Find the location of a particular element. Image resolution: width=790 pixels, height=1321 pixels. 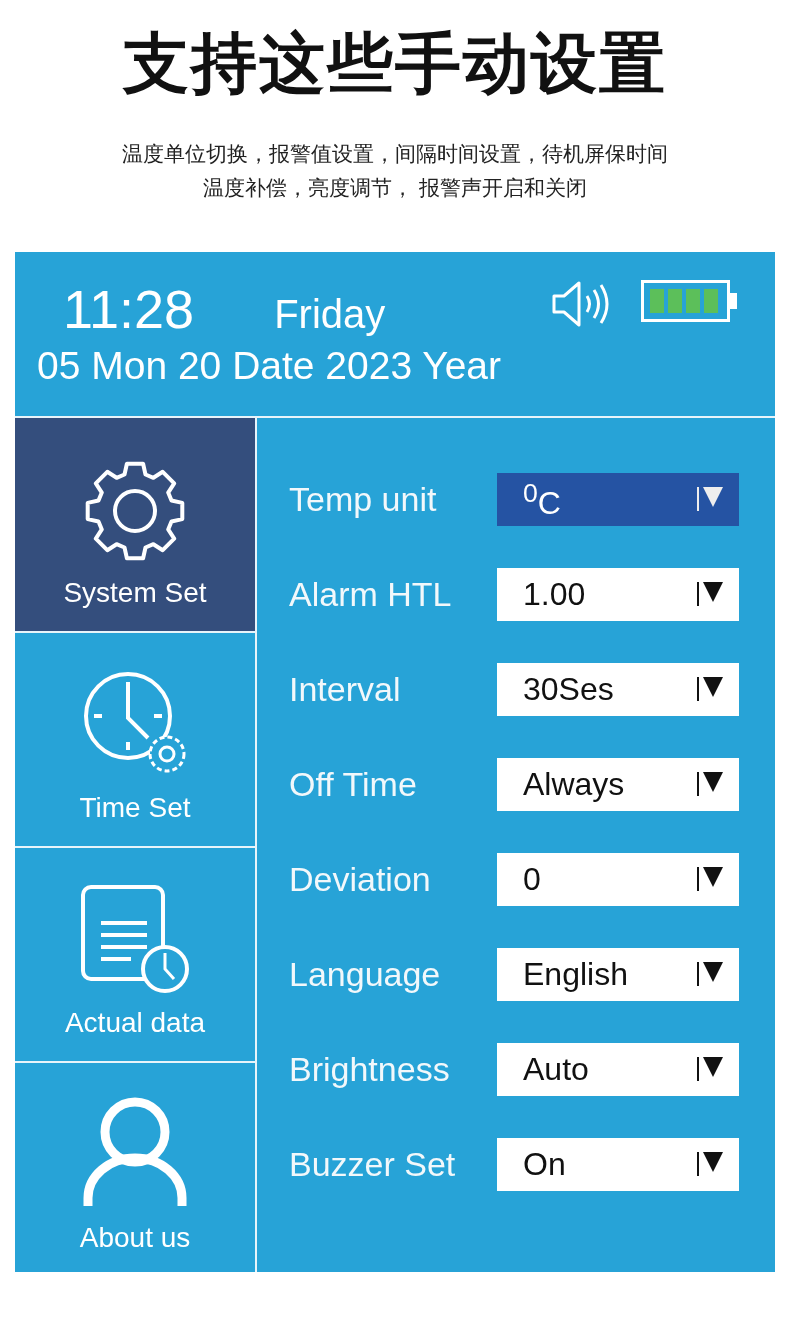

setting-dropdown: English is located at coordinates (618, 974).